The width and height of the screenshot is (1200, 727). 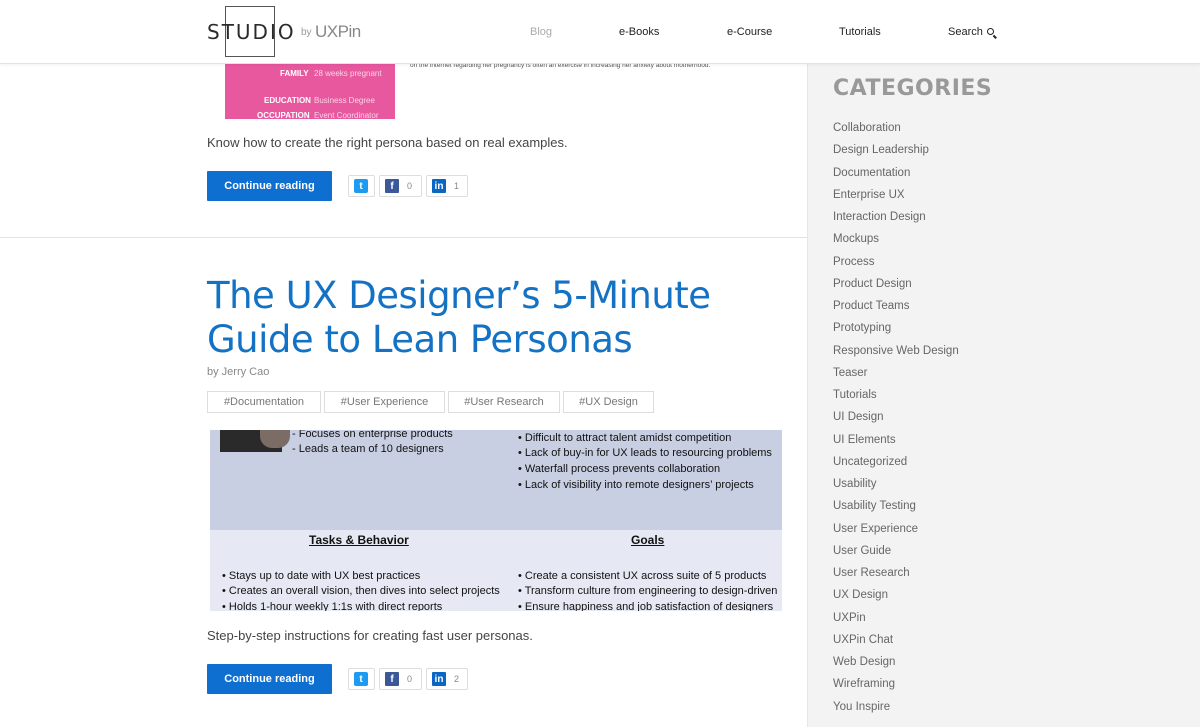 What do you see at coordinates (264, 402) in the screenshot?
I see `tag-documentation: #Documentation` at bounding box center [264, 402].